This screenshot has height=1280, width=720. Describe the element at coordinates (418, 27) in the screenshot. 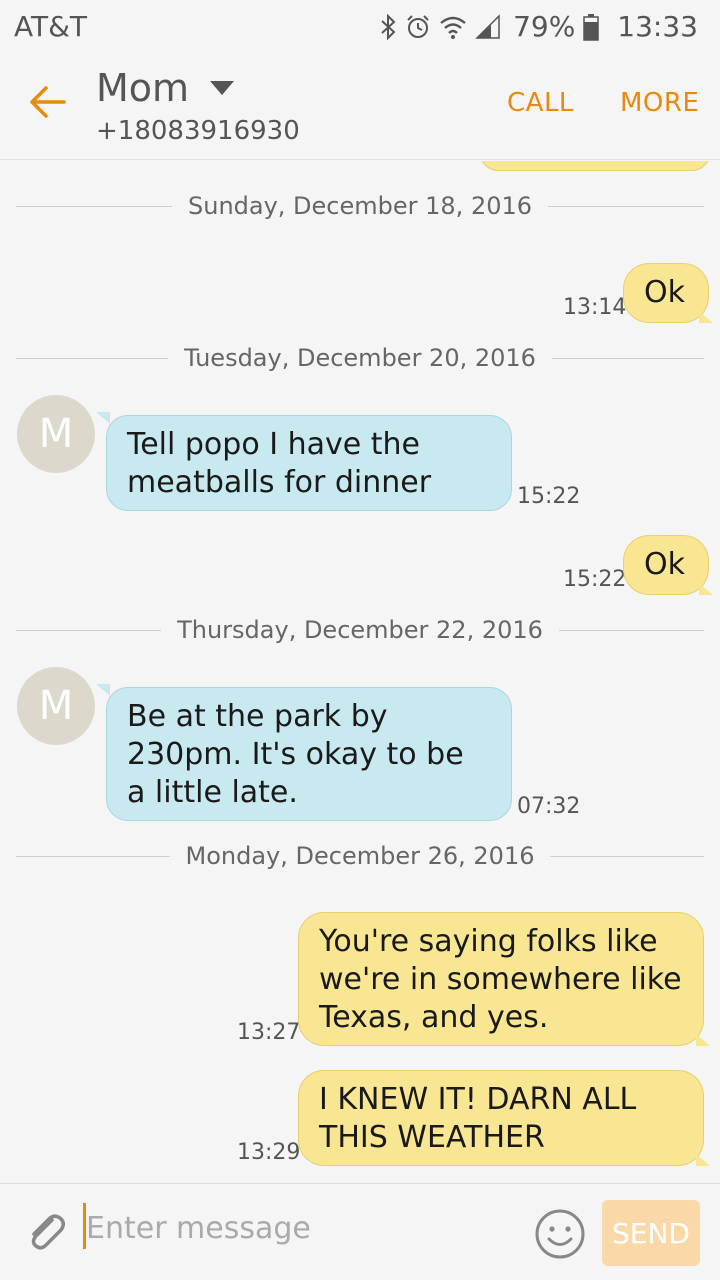

I see `alarm-icon` at that location.